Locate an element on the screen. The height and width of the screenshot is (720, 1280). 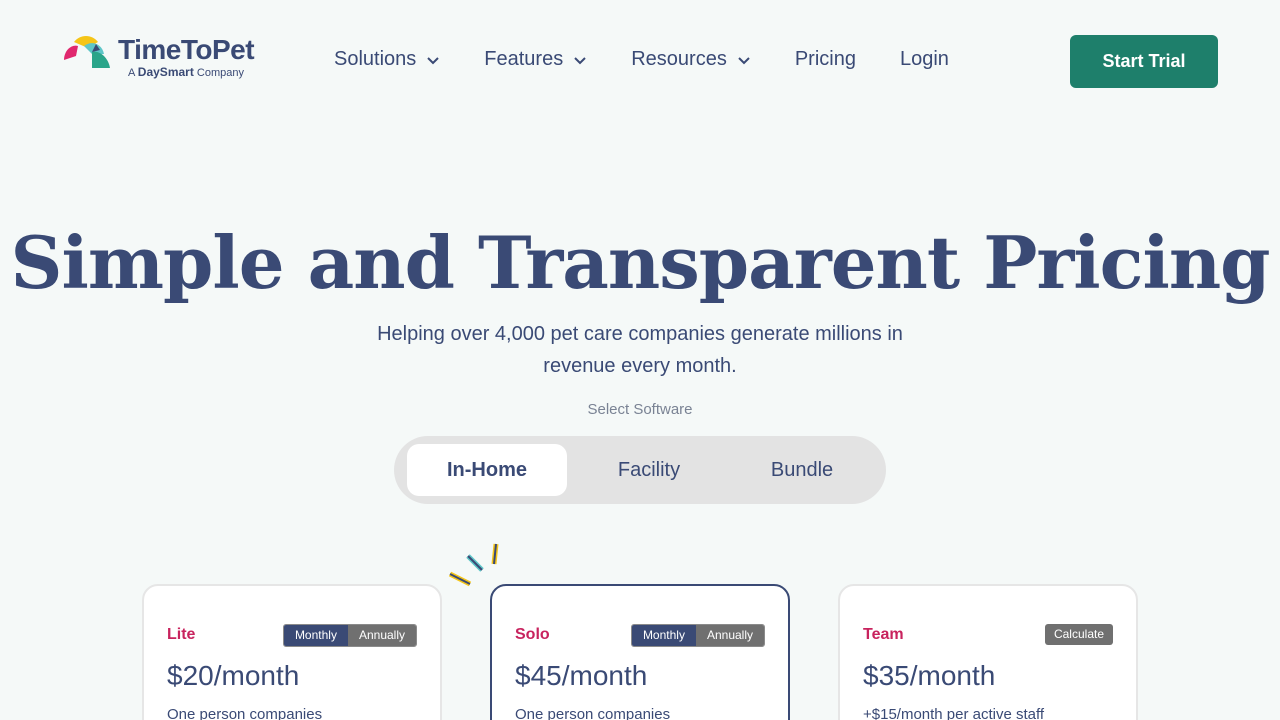
sparkle-decoration-icon is located at coordinates (473, 565).